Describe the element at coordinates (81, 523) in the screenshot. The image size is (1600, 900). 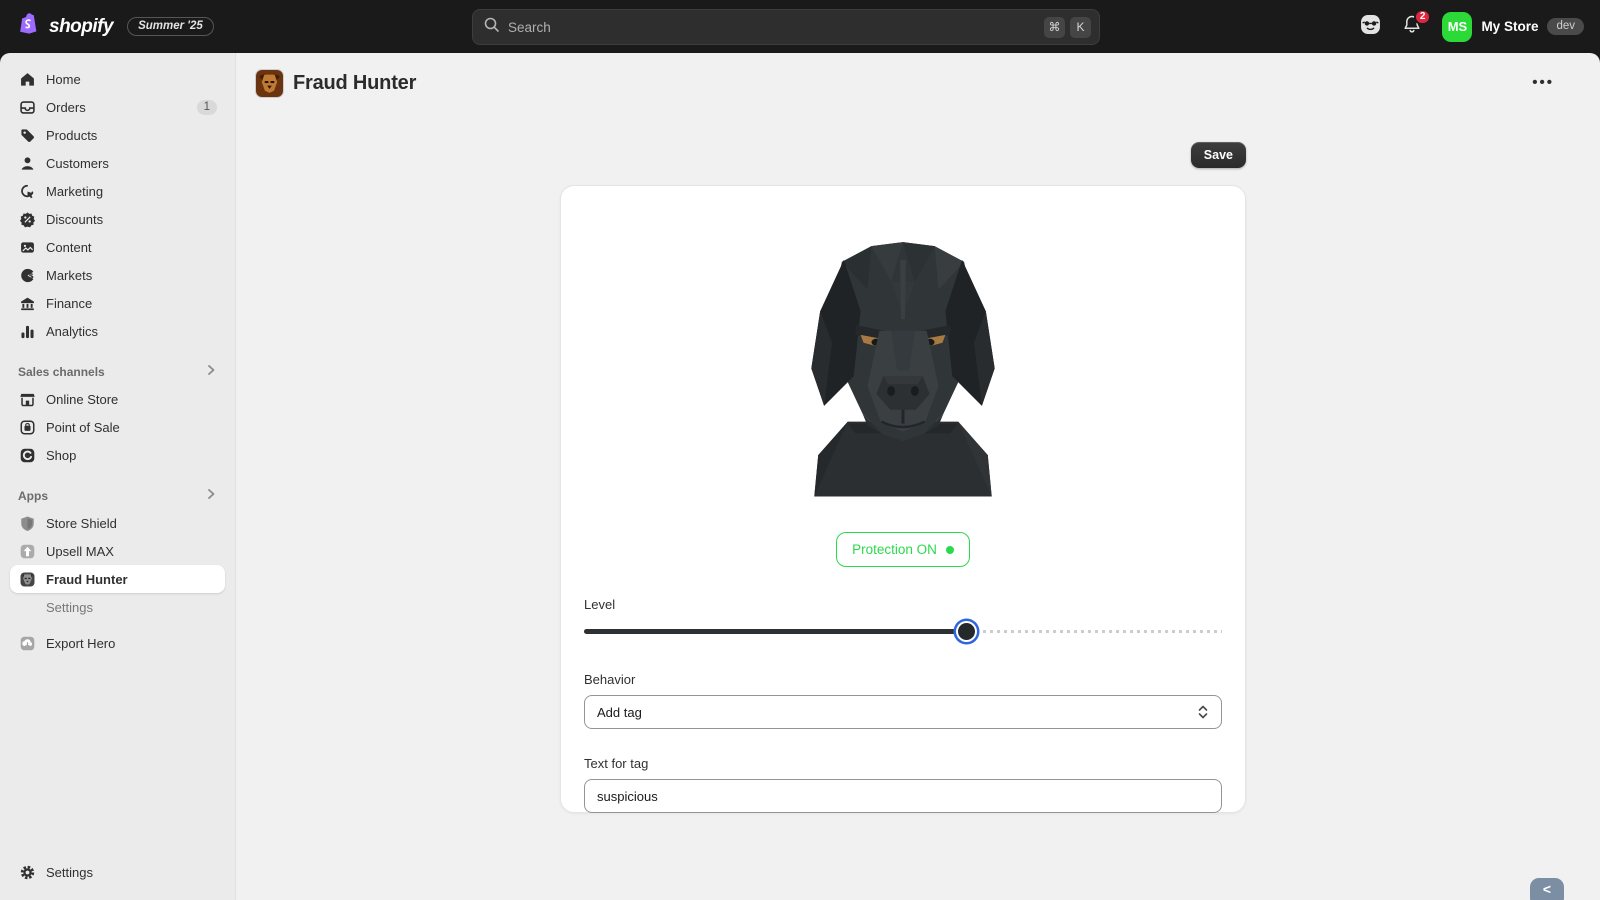
I see `sidebar-item-label: Store Shield` at that location.